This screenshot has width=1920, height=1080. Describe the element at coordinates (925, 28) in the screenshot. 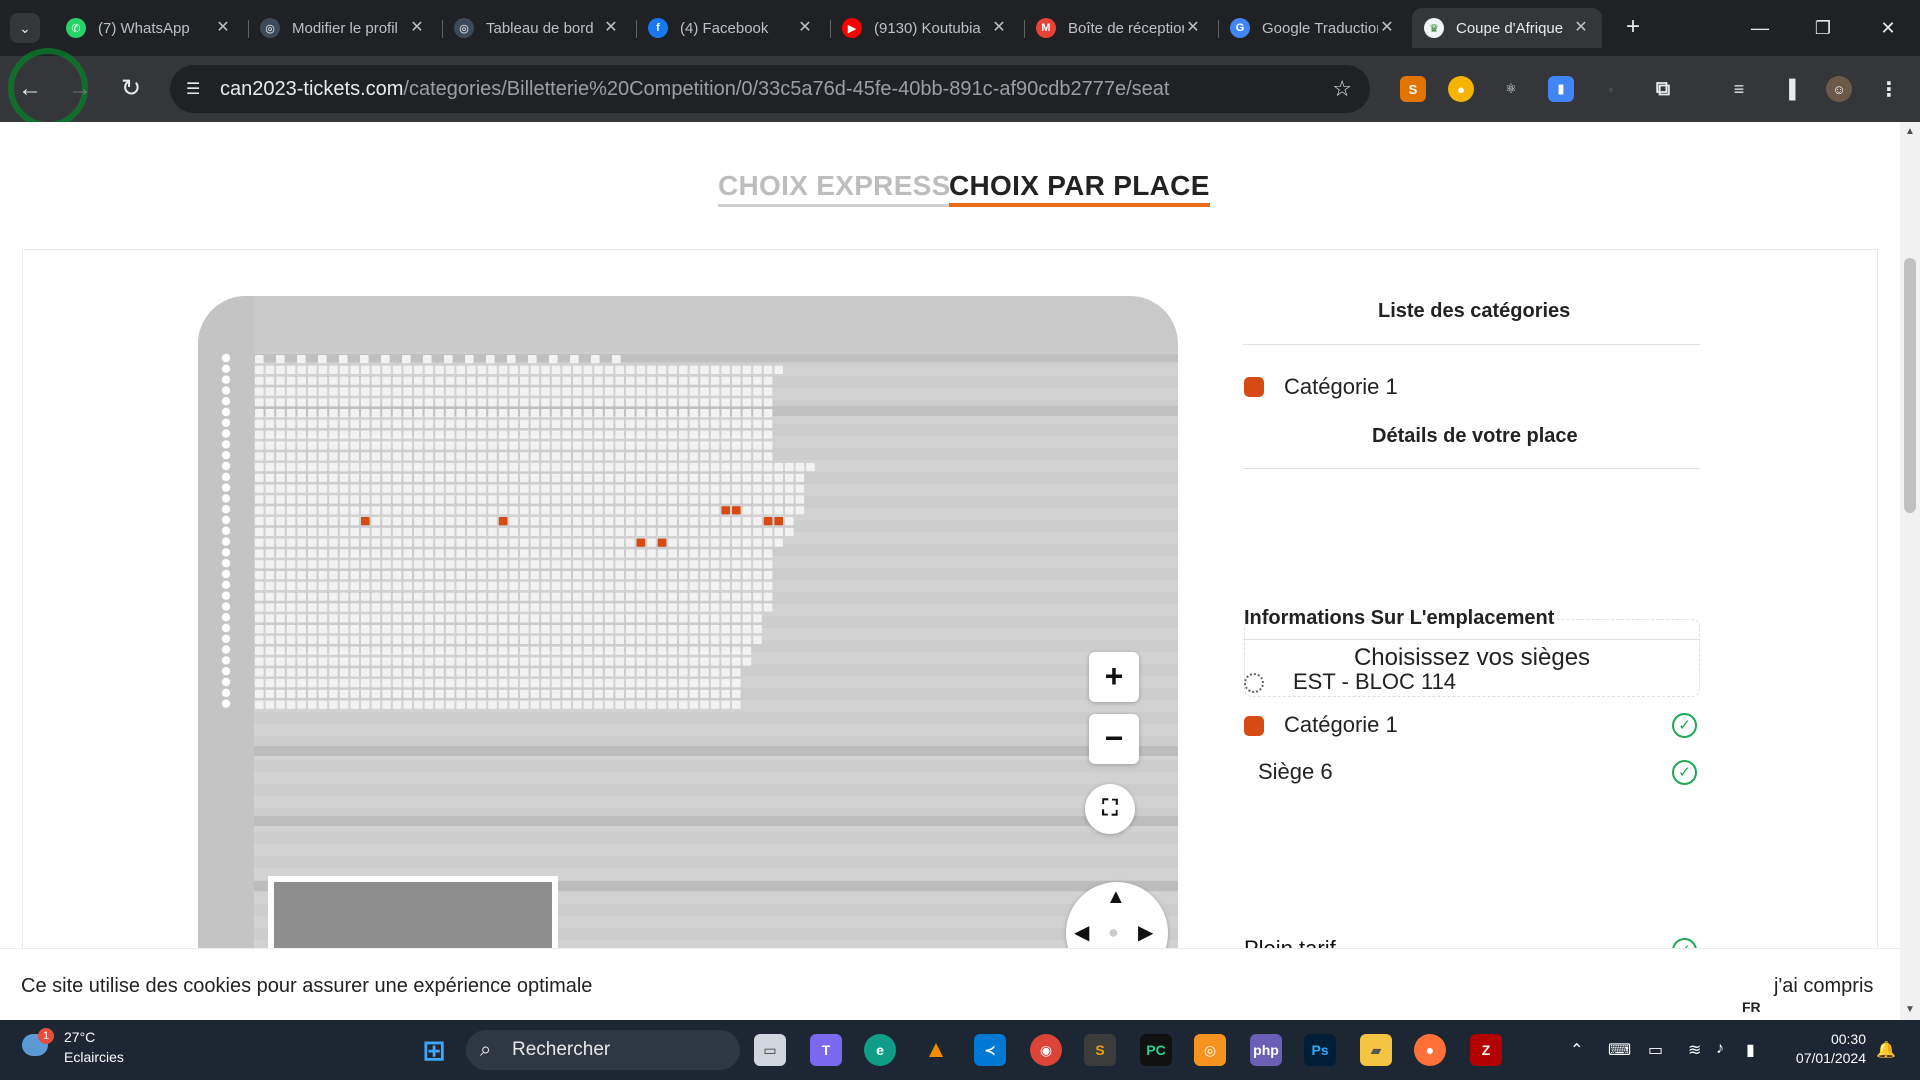

I see `browser-tab: ▶ (9130) Koutubia ✕` at that location.